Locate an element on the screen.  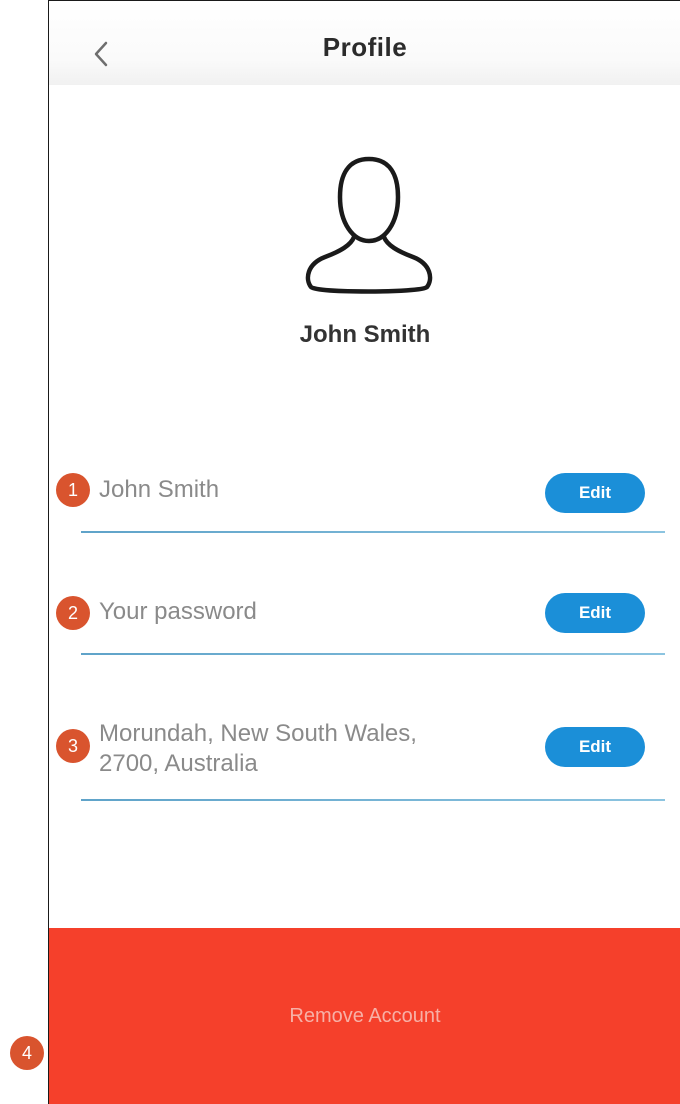
marker-3: 3 is located at coordinates (73, 746).